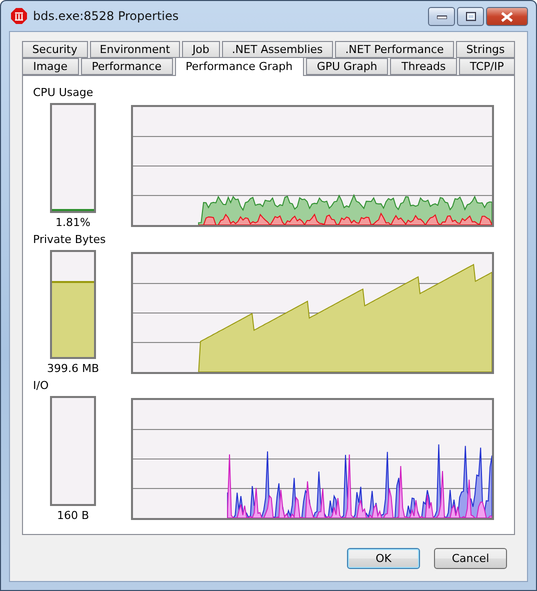 This screenshot has height=591, width=537. I want to click on tab: Strings, so click(485, 49).